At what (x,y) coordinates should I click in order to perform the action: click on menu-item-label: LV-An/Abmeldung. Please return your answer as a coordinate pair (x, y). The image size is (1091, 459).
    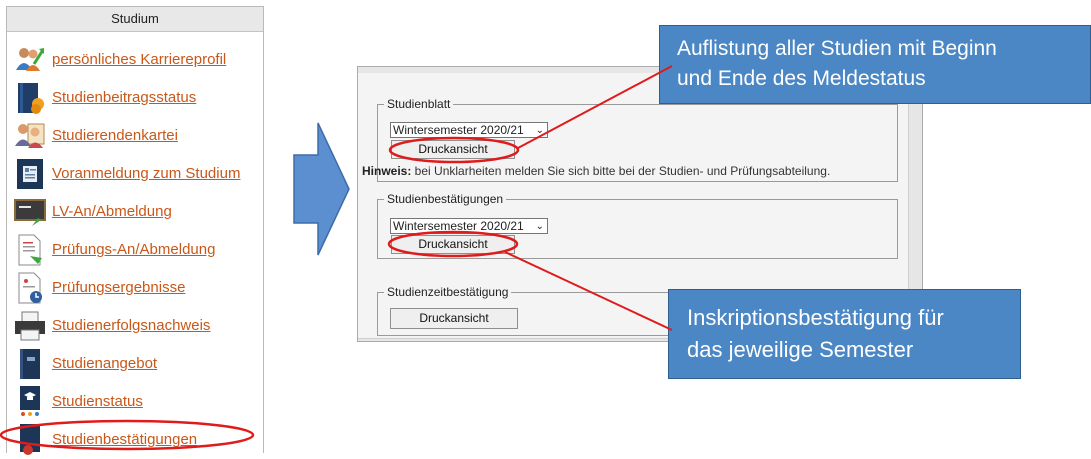
    Looking at the image, I should click on (112, 211).